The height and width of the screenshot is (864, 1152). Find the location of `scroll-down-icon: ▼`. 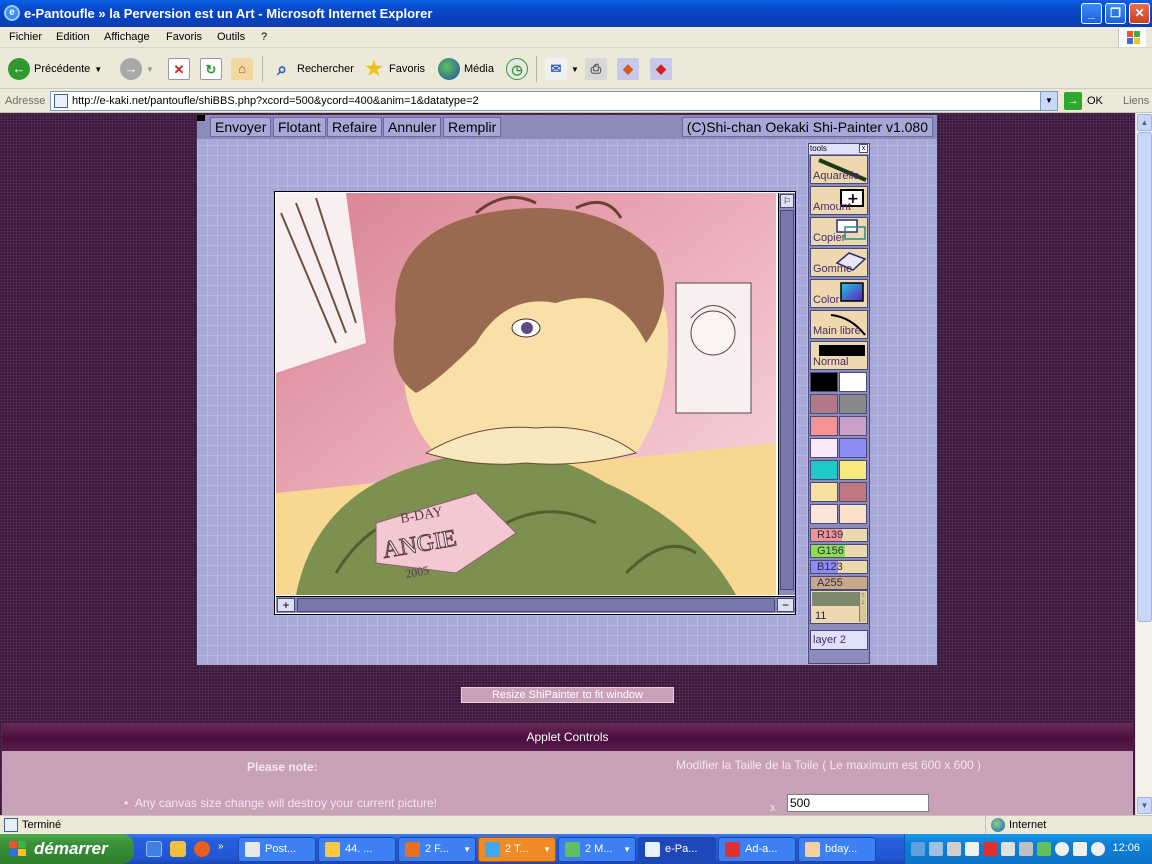

scroll-down-icon: ▼ is located at coordinates (1144, 805).